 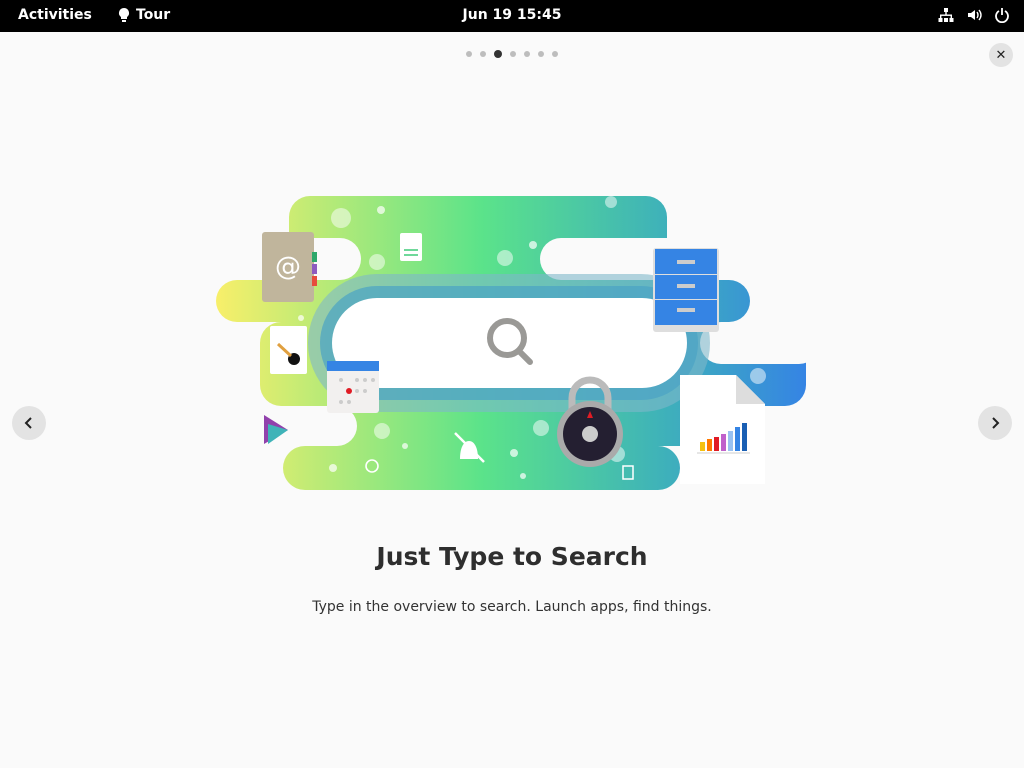 What do you see at coordinates (353, 387) in the screenshot?
I see `calendar-icon` at bounding box center [353, 387].